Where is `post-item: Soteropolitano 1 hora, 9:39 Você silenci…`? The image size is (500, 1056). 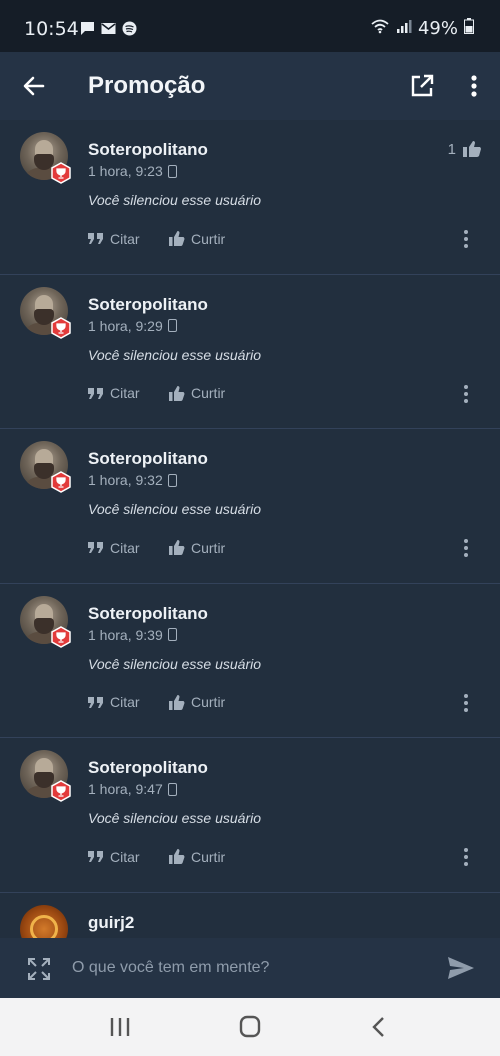
post-item: Soteropolitano 1 hora, 9:39 Você silenci… is located at coordinates (250, 661).